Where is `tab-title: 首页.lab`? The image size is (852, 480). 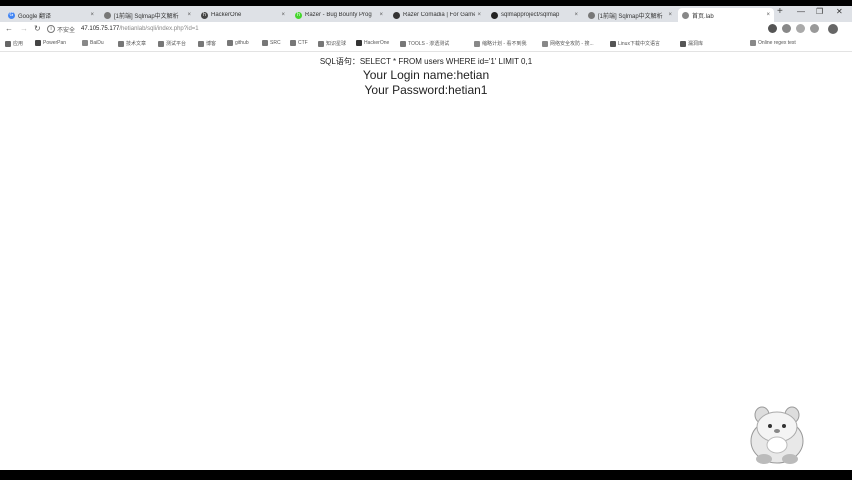
tab-title: 首页.lab is located at coordinates (703, 16).